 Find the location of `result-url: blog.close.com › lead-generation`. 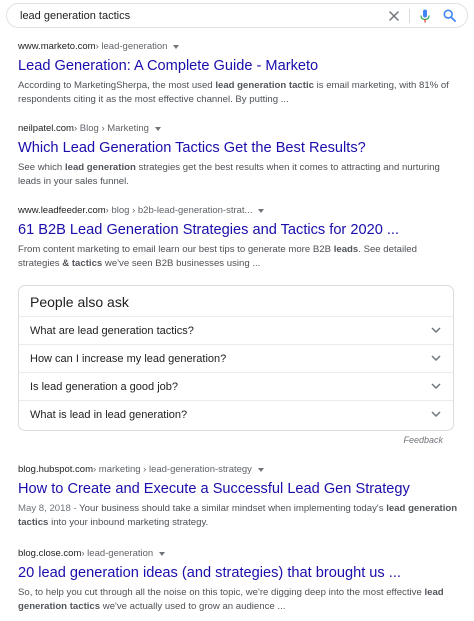

result-url: blog.close.com › lead-generation is located at coordinates (238, 553).